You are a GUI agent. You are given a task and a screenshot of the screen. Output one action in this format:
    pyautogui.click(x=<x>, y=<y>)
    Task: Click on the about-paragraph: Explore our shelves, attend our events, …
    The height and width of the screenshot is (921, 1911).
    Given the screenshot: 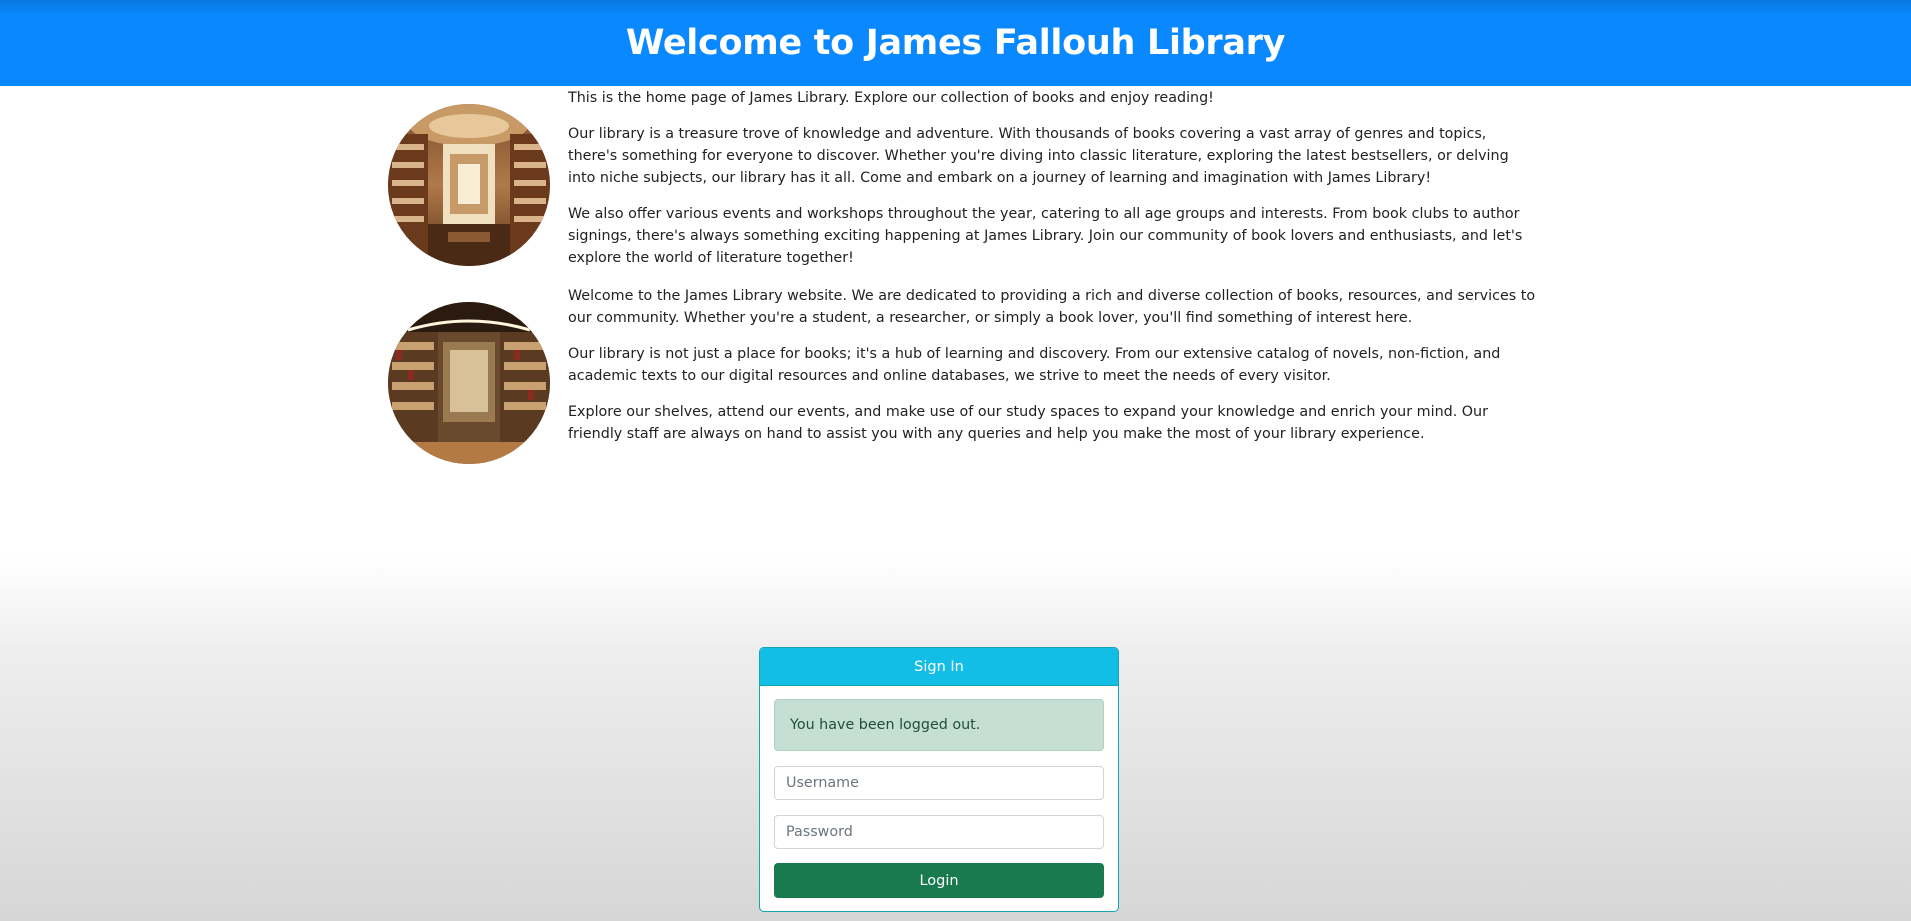 What is the action you would take?
    pyautogui.click(x=1028, y=423)
    